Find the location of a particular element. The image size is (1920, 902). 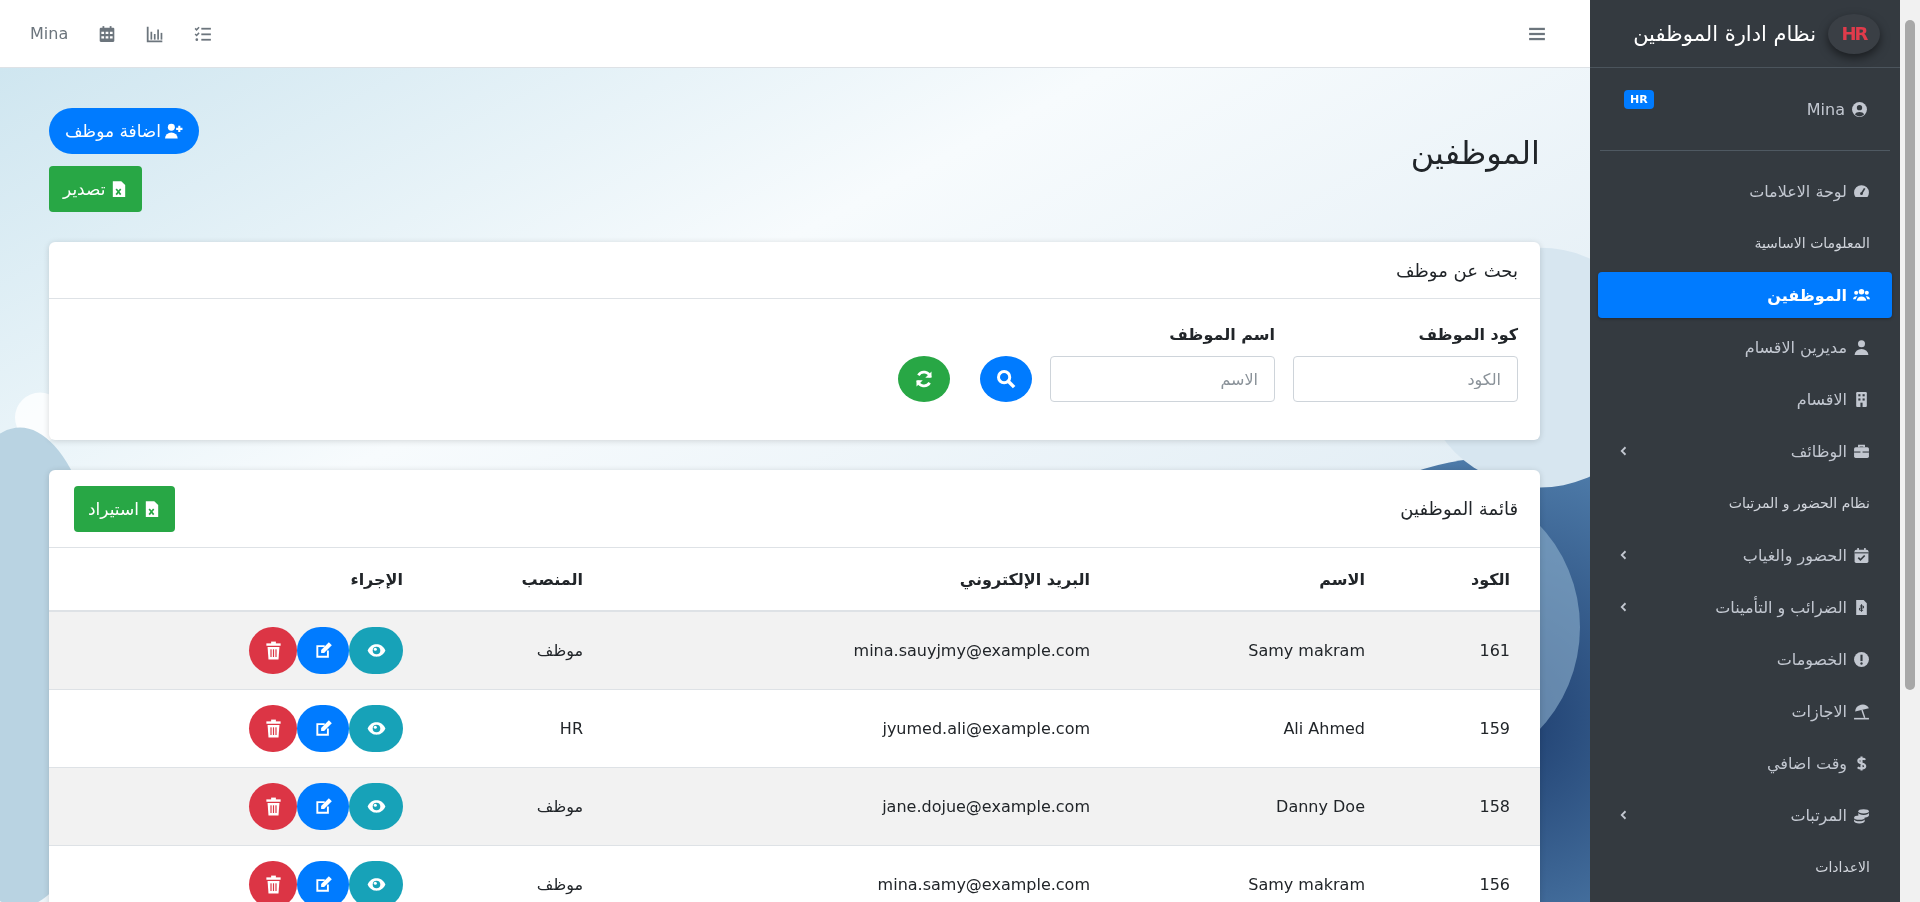

table-cell: 156 is located at coordinates (1460, 873).